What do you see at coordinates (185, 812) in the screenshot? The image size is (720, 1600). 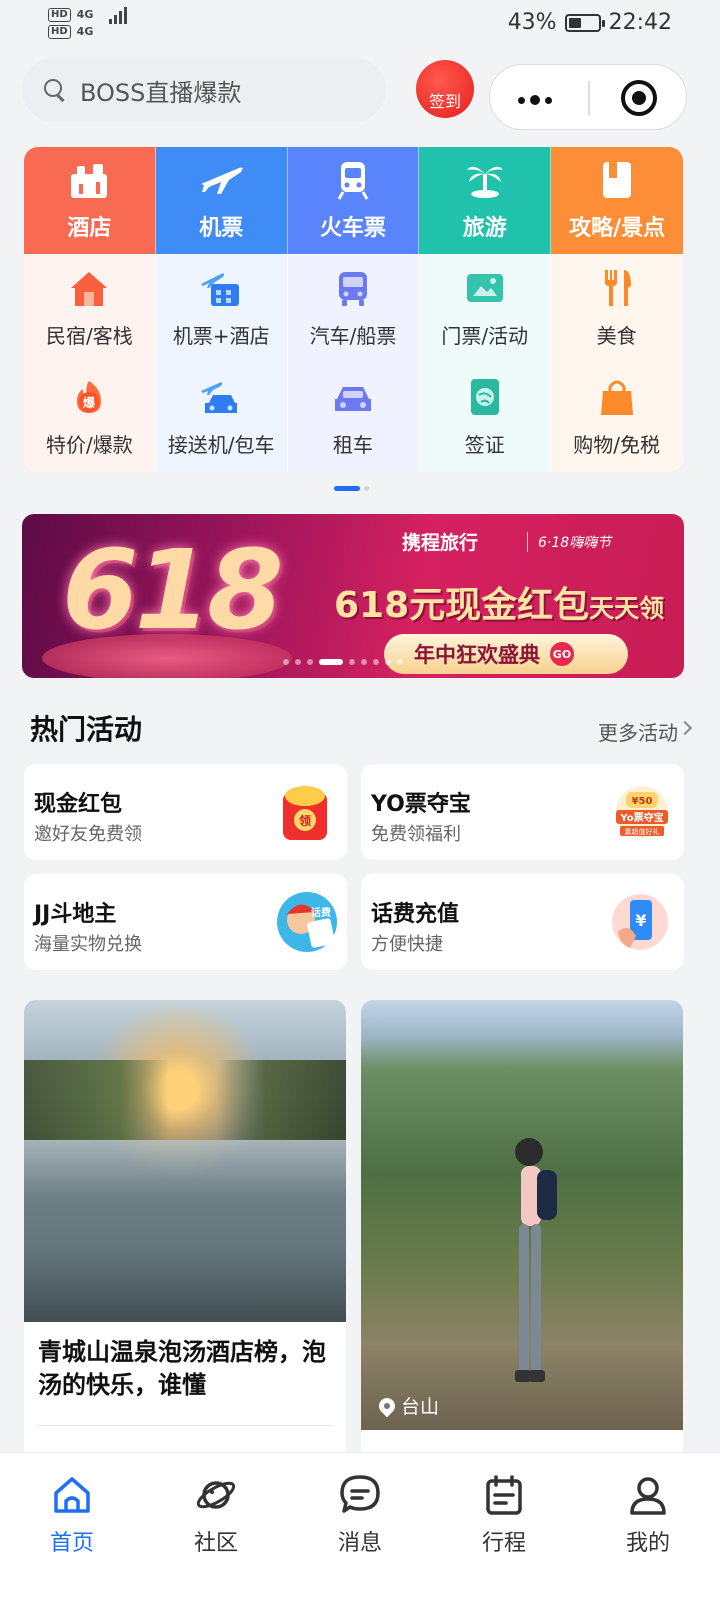 I see `activity-card-cash: 现金红包 邀好友免费领 领` at bounding box center [185, 812].